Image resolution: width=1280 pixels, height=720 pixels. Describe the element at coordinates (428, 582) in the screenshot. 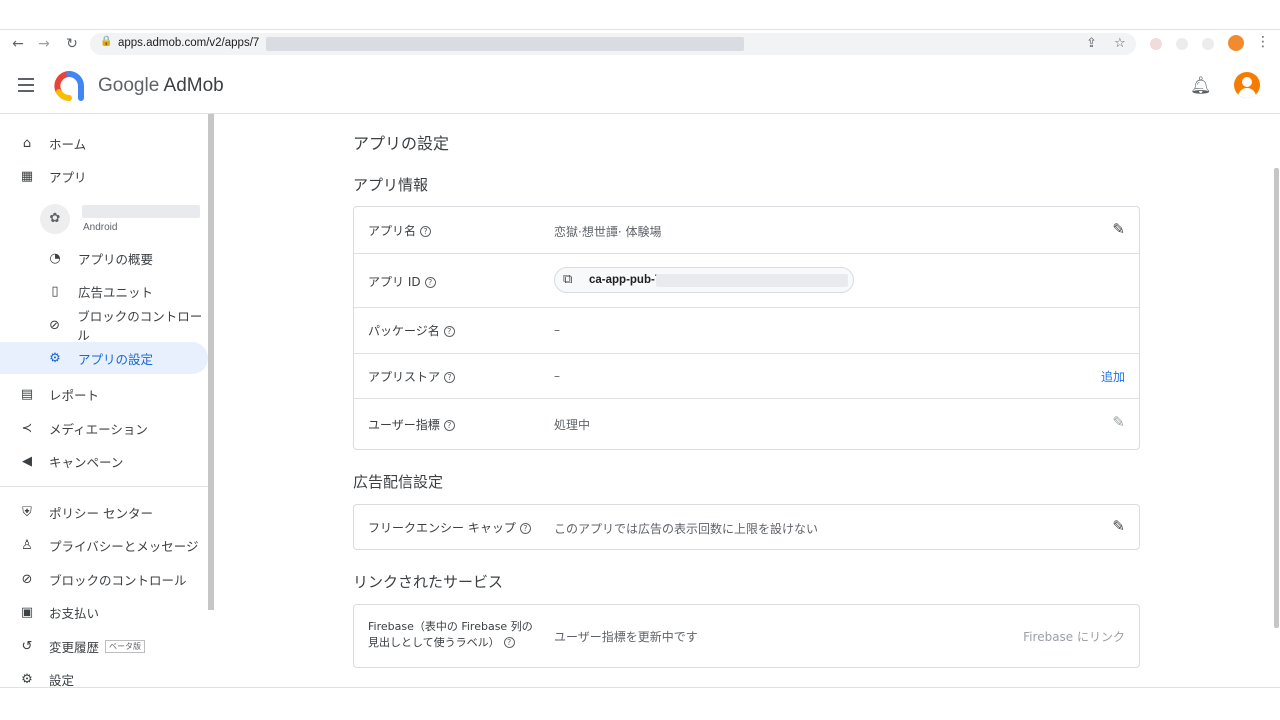

I see `section-title-linked-services: リンクされたサービス` at that location.